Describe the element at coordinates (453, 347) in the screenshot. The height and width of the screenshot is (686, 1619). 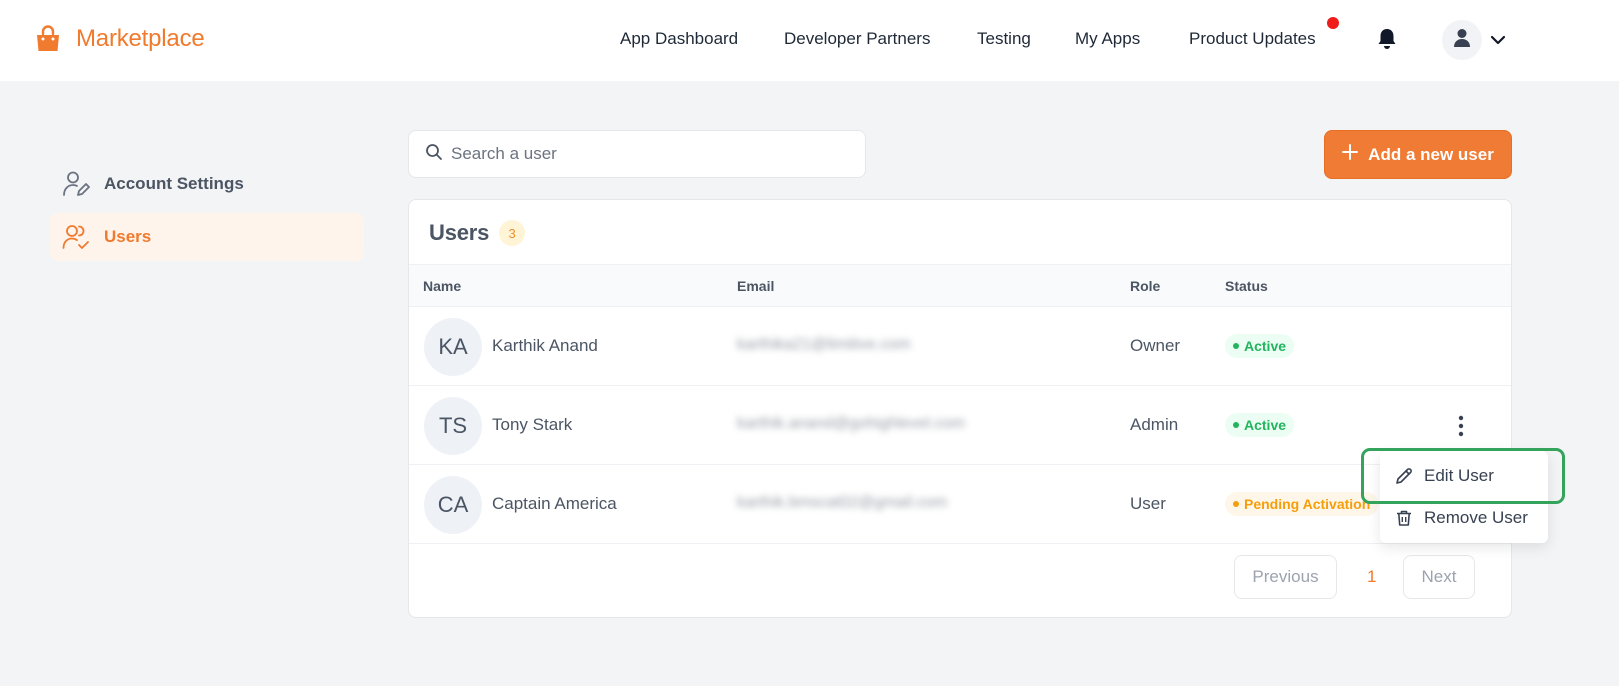
I see `avatar: KA` at that location.